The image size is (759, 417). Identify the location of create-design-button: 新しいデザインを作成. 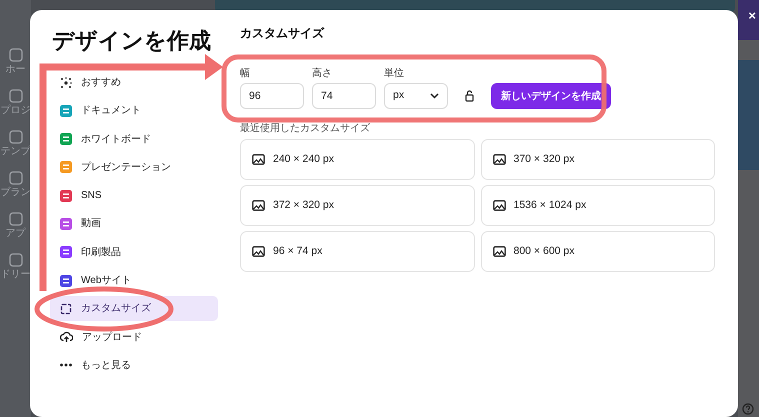
(551, 96).